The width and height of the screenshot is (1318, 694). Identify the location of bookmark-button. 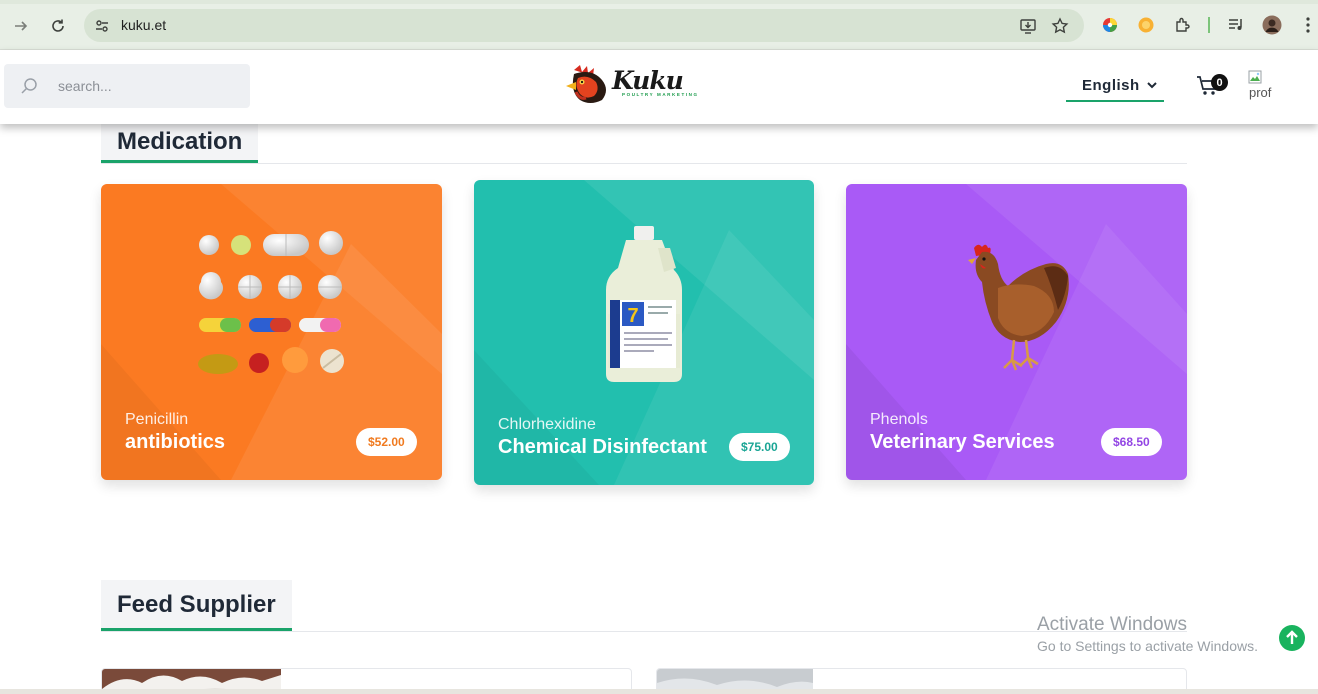
(1060, 26).